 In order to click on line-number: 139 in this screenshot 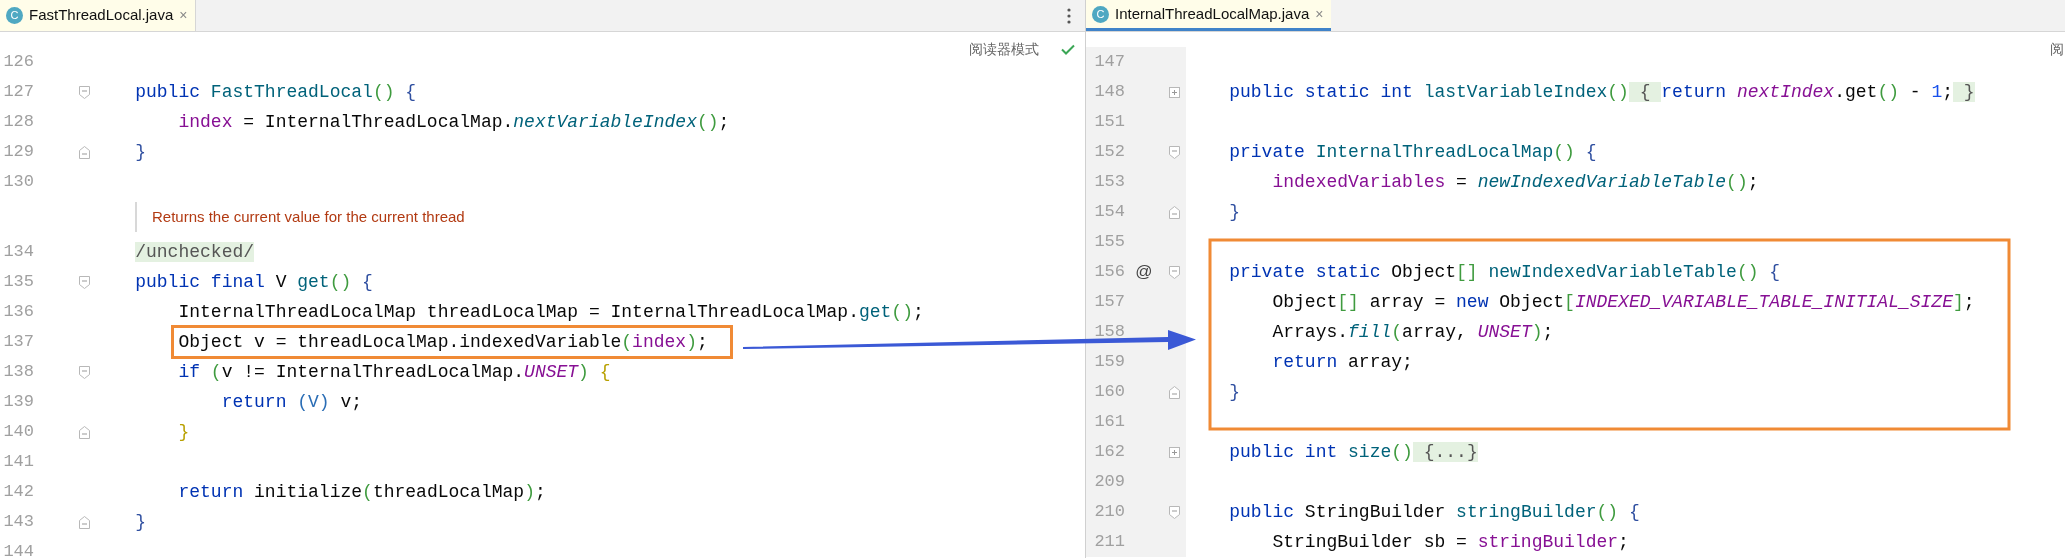, I will do `click(18, 402)`.